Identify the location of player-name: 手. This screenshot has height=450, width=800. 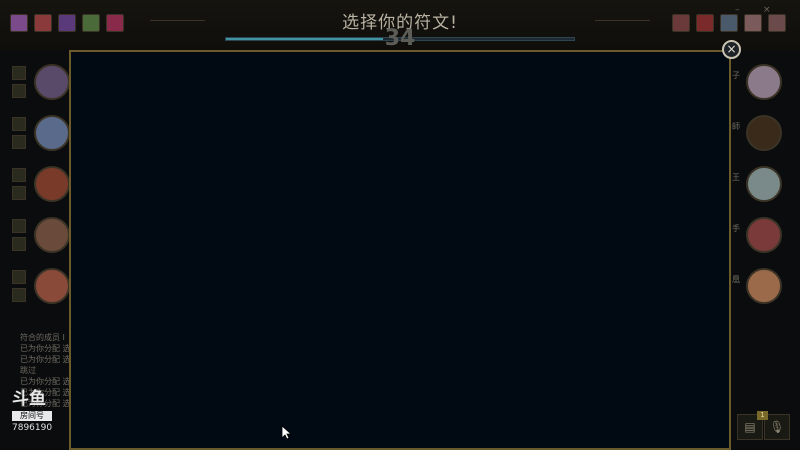
(736, 228).